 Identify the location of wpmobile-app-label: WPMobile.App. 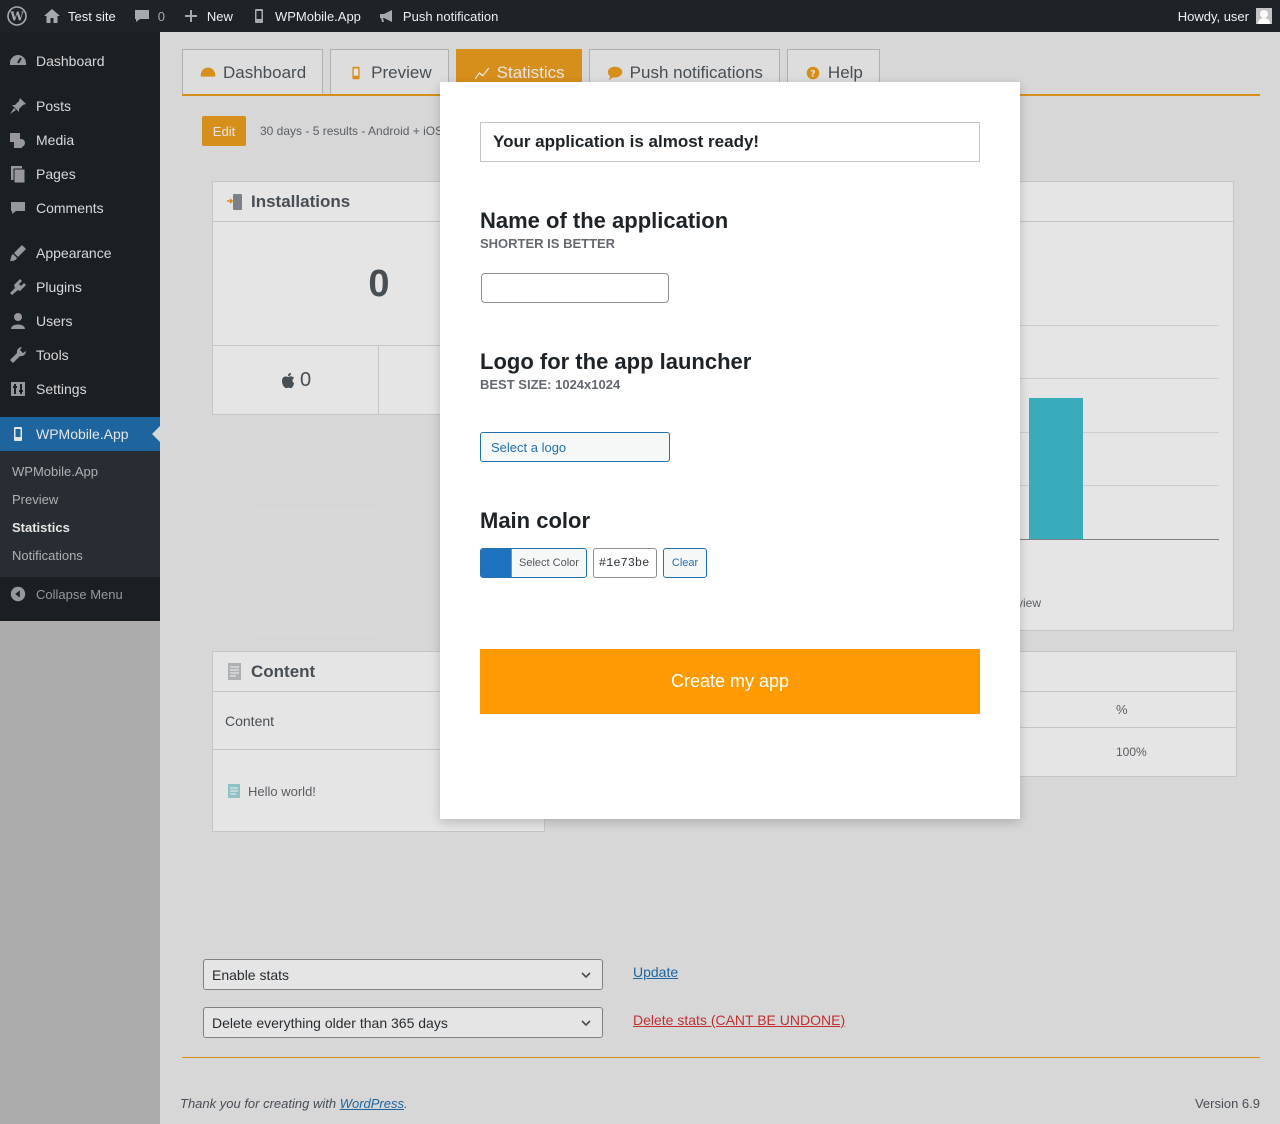
(317, 16).